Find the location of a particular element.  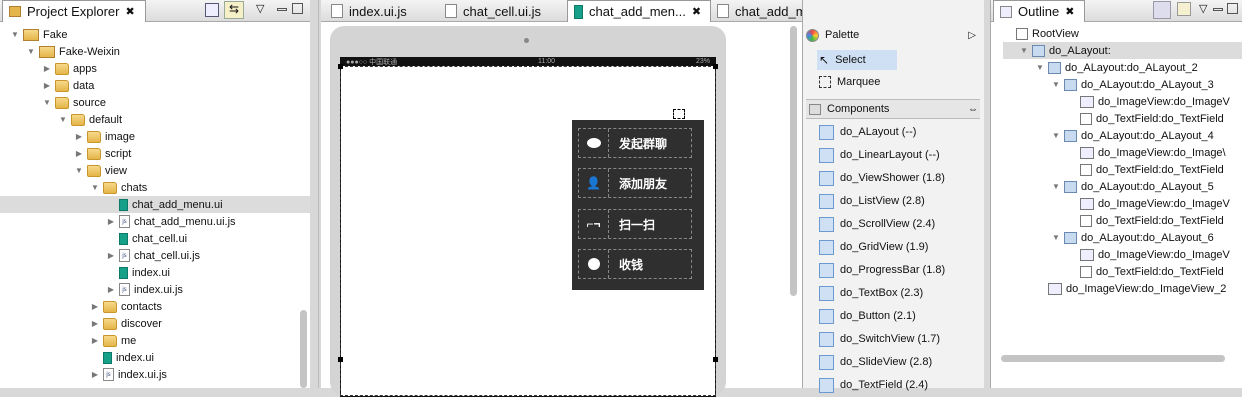

scrollbar is located at coordinates (303, 349).